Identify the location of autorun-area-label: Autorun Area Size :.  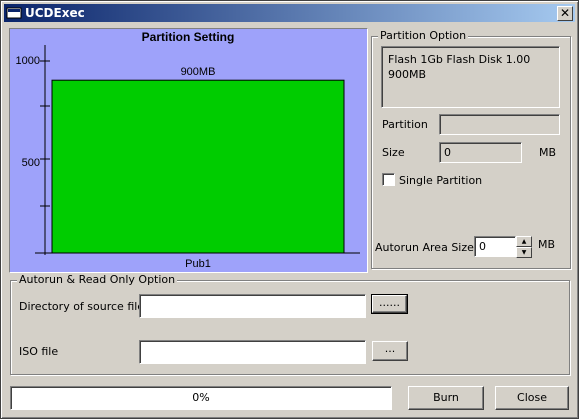
(428, 247).